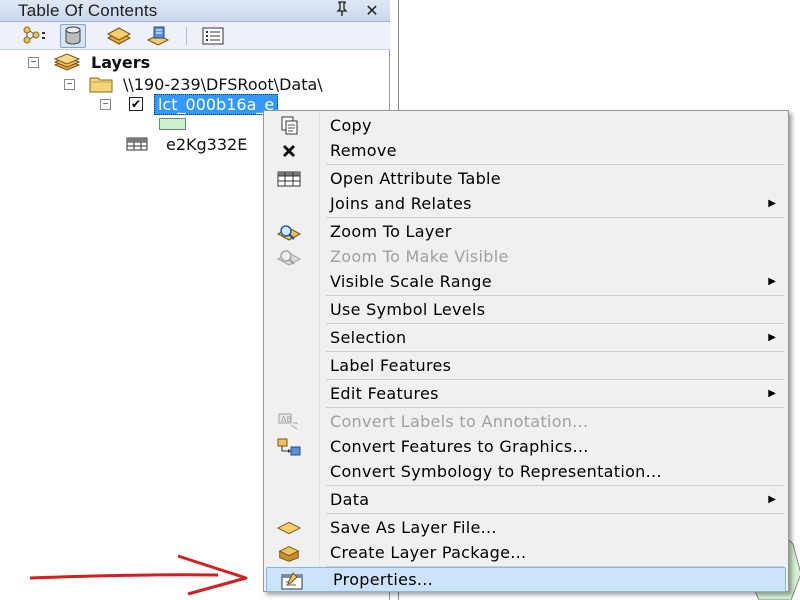 This screenshot has height=600, width=800. I want to click on menu-item-selection: Selection ▶, so click(526, 337).